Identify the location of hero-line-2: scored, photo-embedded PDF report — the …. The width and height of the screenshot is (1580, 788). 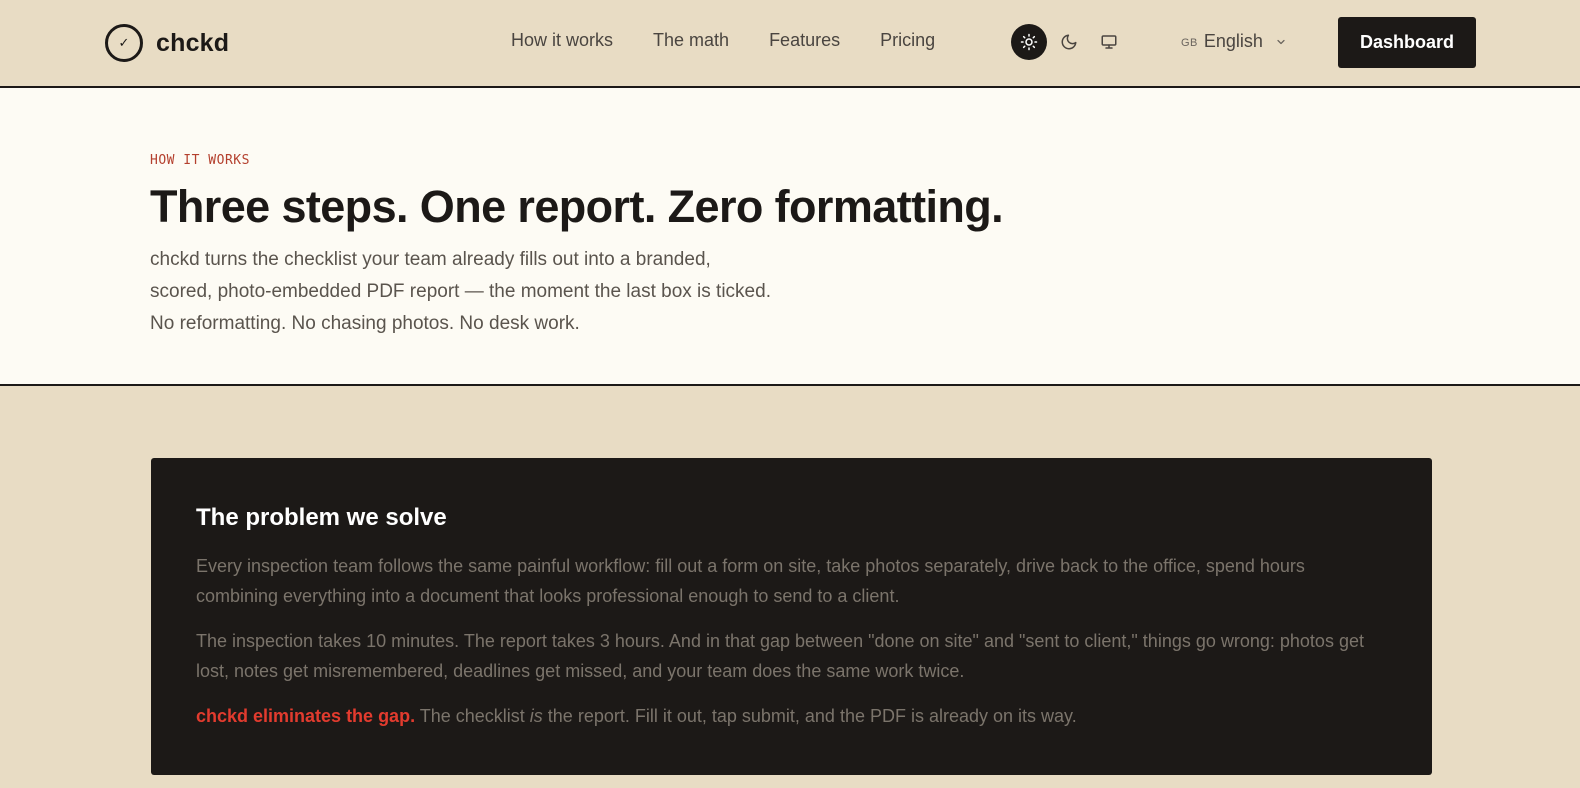
(460, 291).